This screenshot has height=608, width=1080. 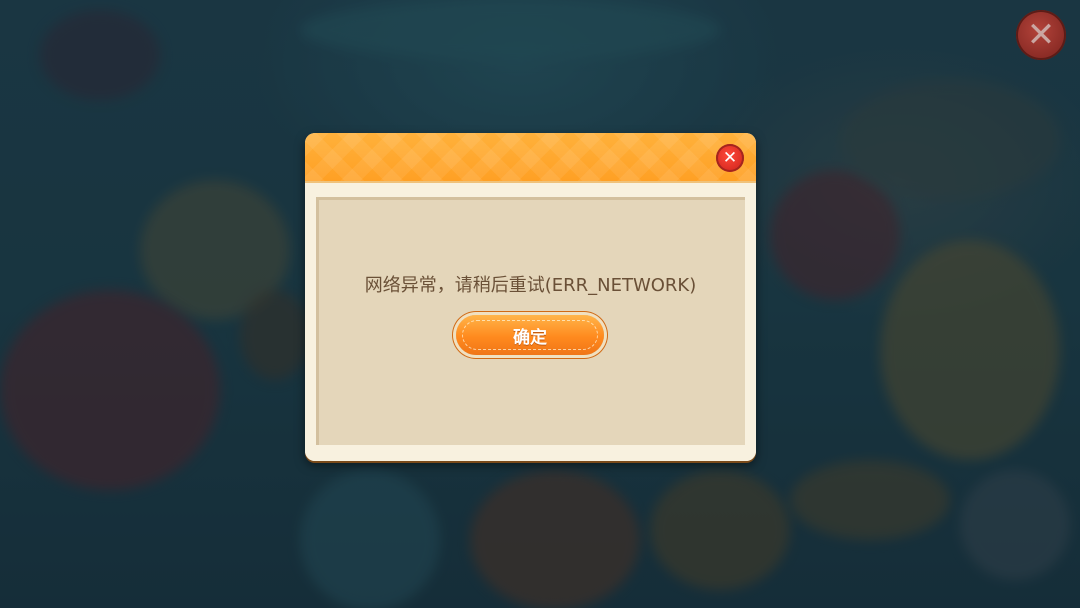 I want to click on confirm-button-label: 确定, so click(x=530, y=337).